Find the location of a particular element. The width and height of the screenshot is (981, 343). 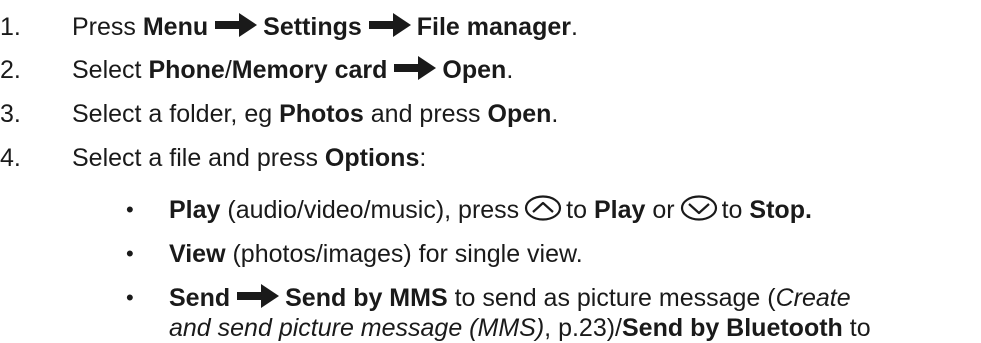

option-text: View (photos/images) for single view. is located at coordinates (376, 254).